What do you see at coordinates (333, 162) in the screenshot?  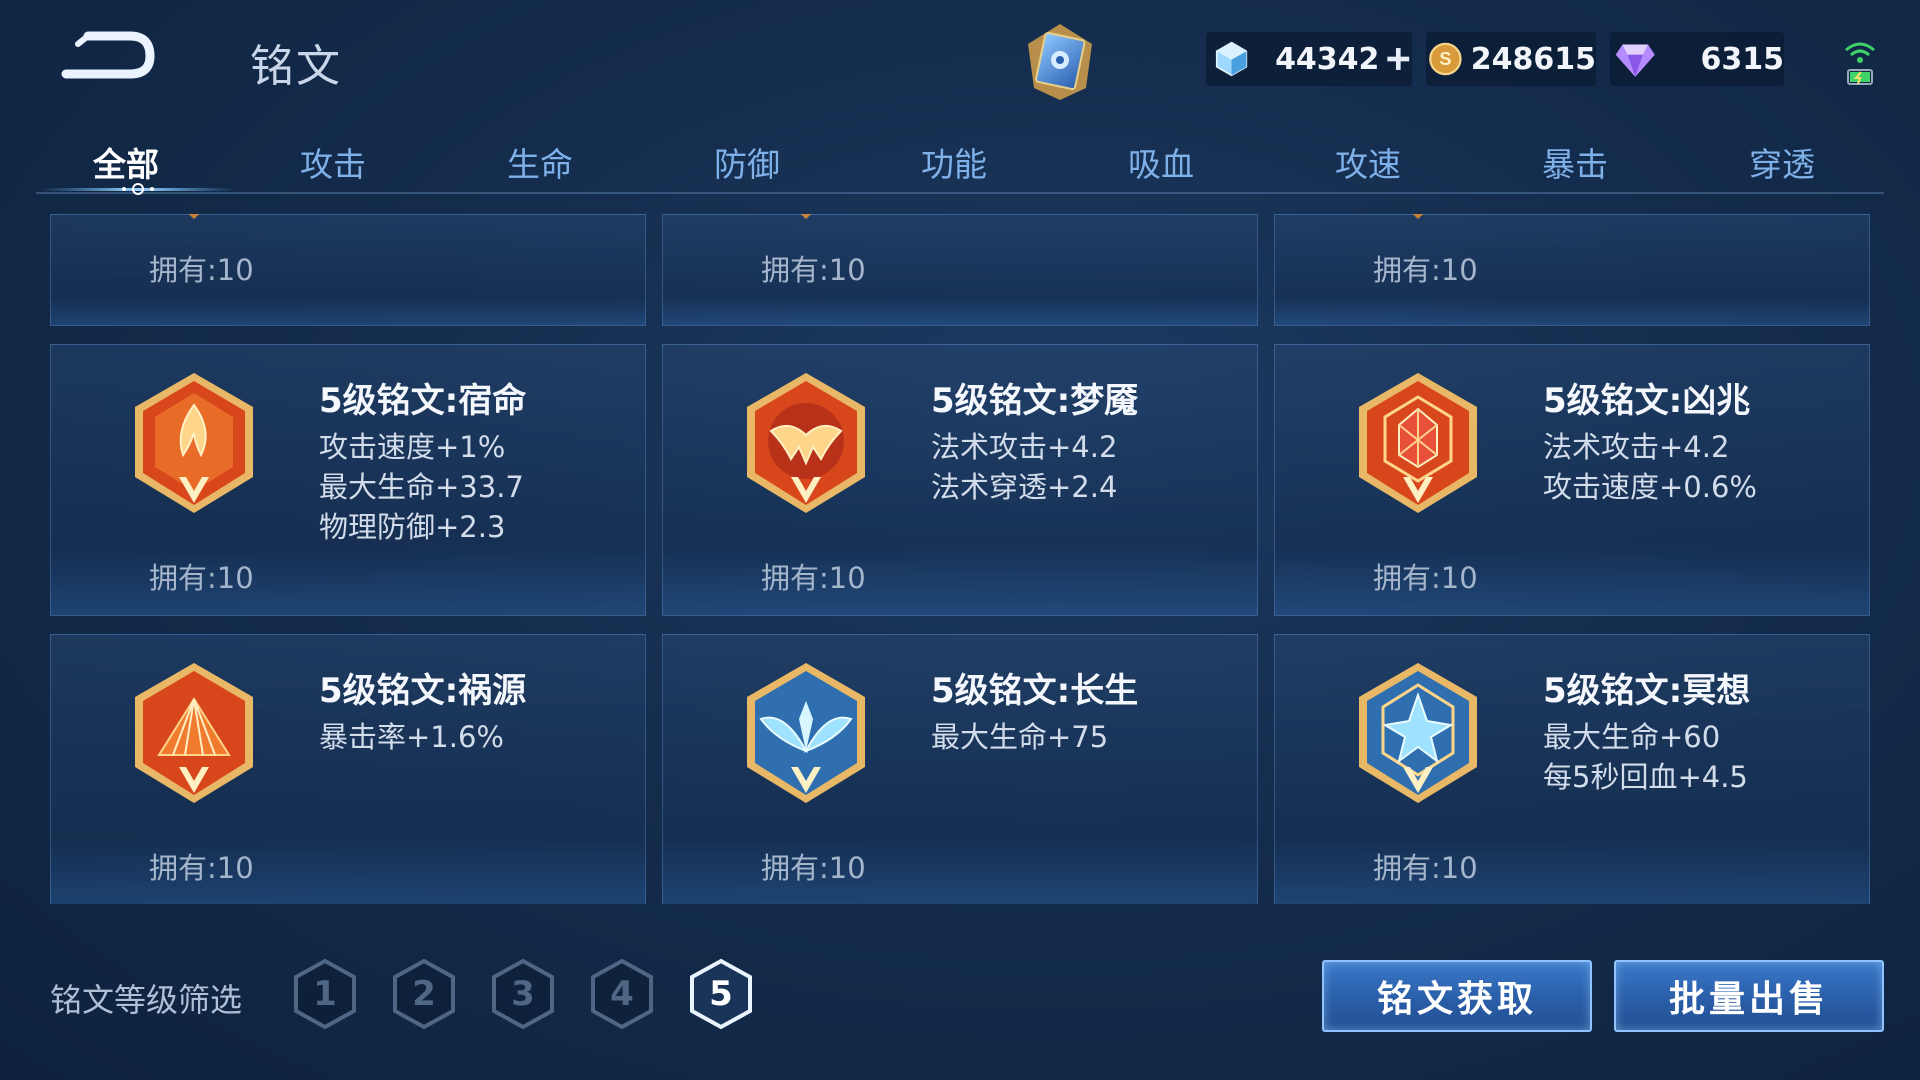 I see `tab-attack: 攻击` at bounding box center [333, 162].